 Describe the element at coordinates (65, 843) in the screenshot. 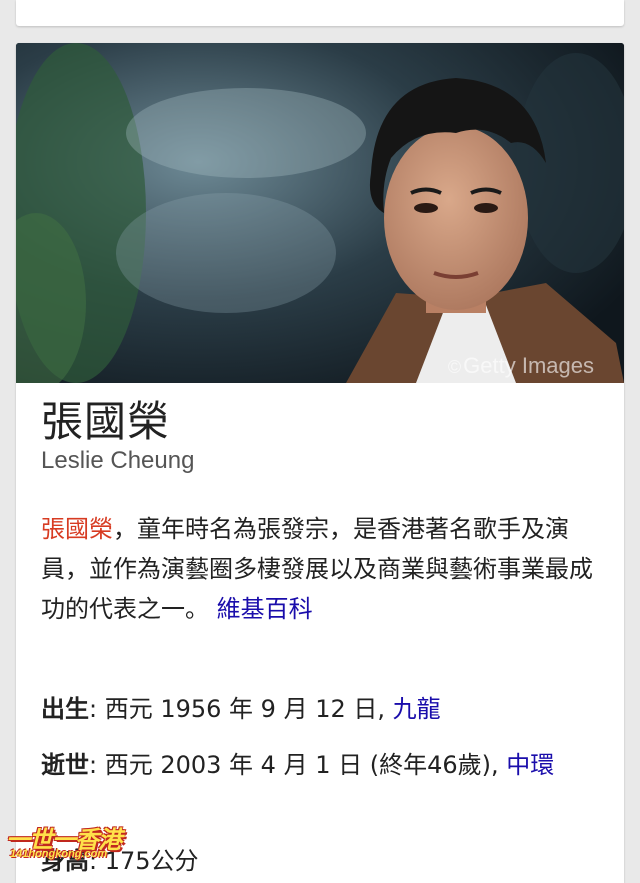

I see `site-watermark-logo: 一世一香港 141hongkong.com` at that location.